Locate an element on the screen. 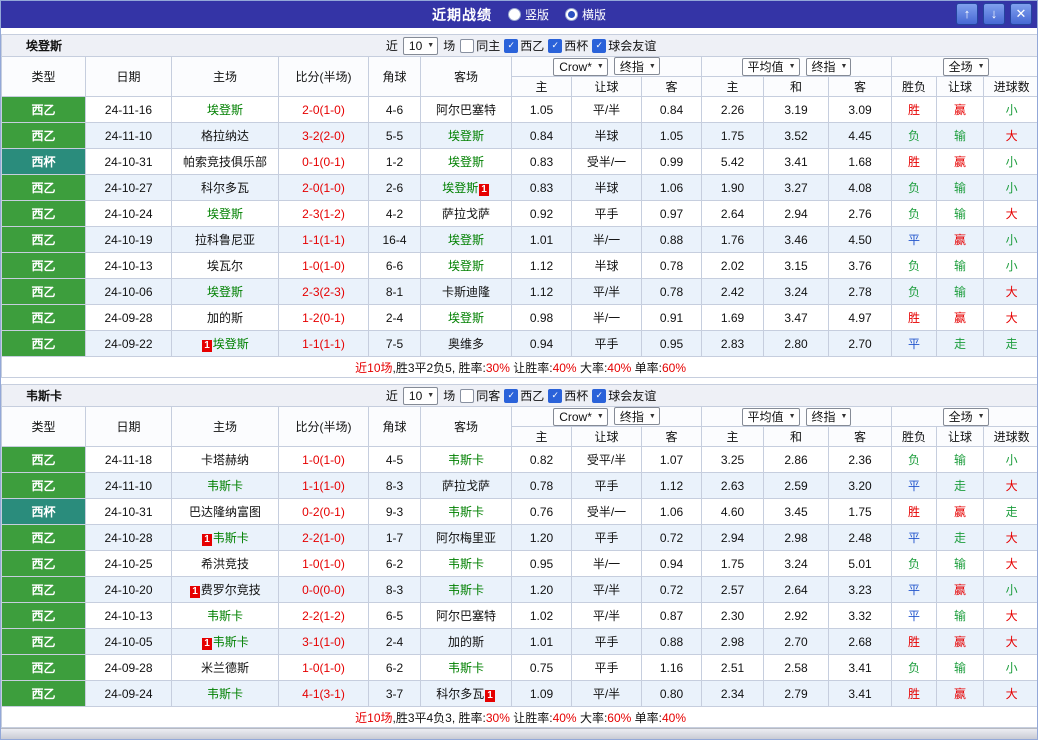  avg-away-odds-cell: 3.41 is located at coordinates (860, 693).